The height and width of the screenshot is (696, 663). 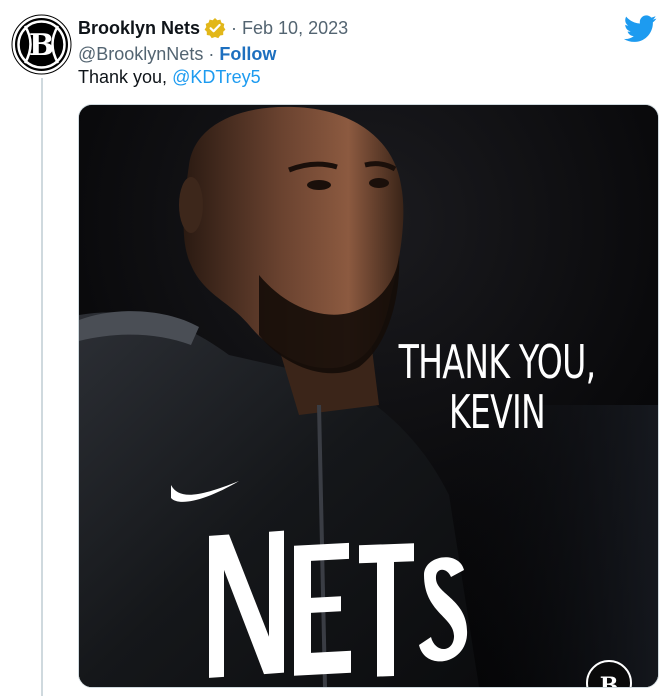 I want to click on follow-button: Follow, so click(x=247, y=54).